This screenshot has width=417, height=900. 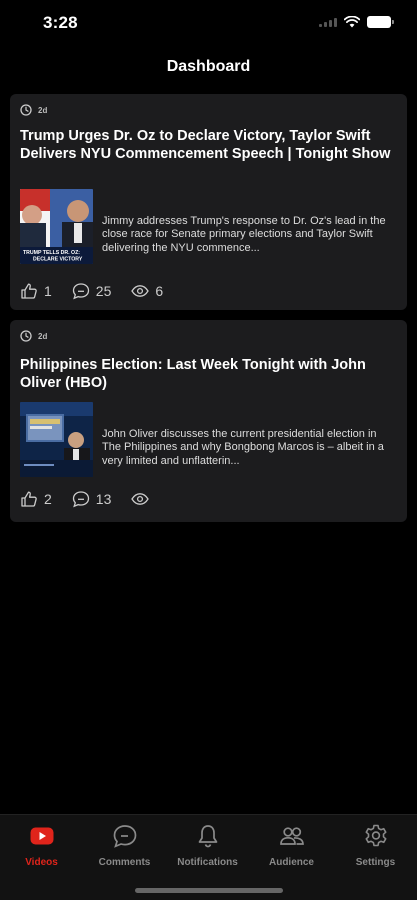 I want to click on tab-notifications: Notifications, so click(x=207, y=845).